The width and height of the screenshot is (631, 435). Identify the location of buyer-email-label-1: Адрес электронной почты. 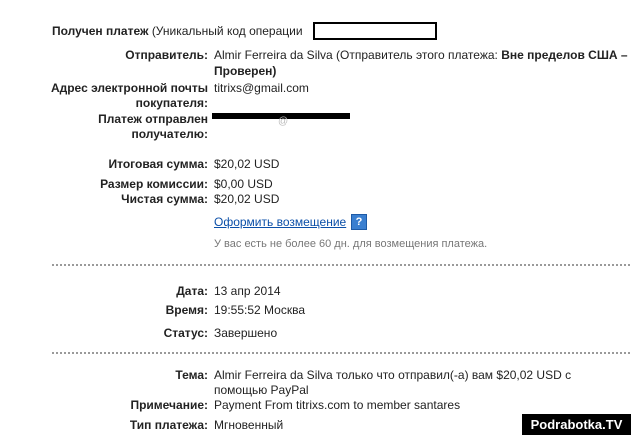
(129, 88).